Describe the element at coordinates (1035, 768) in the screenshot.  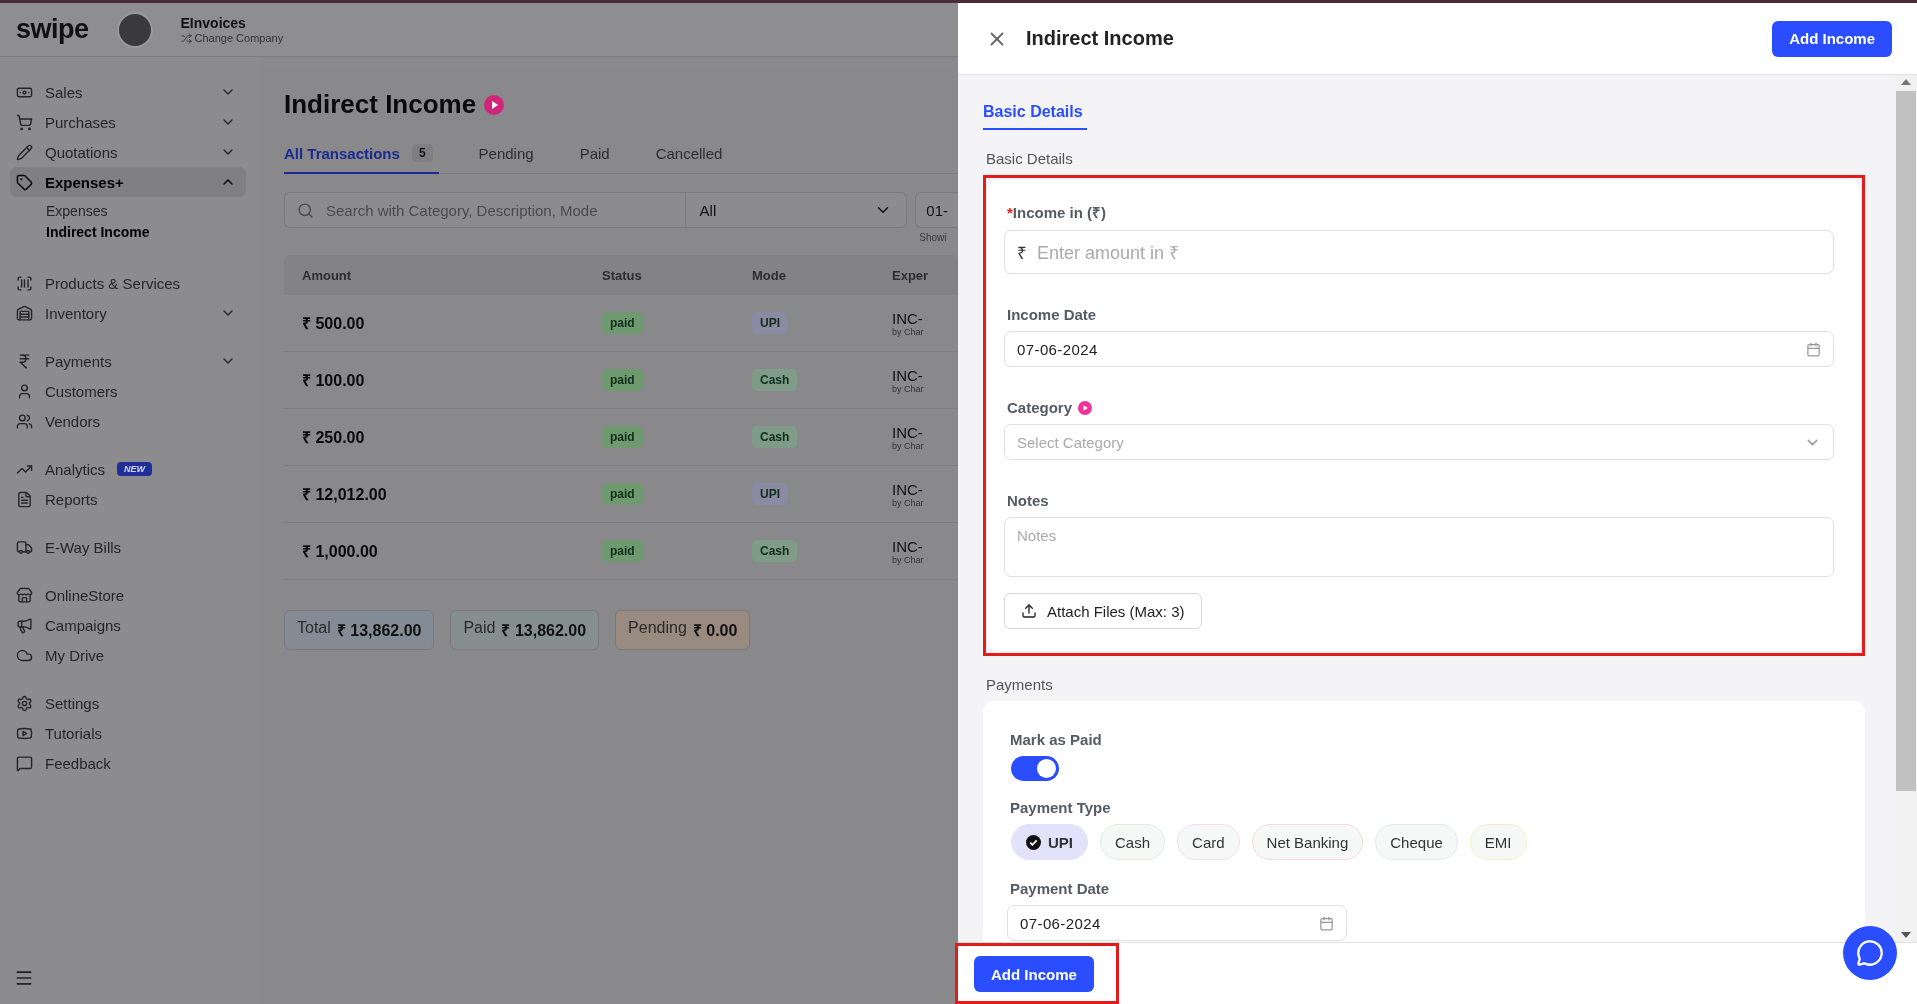
I see `toggle-switch` at that location.